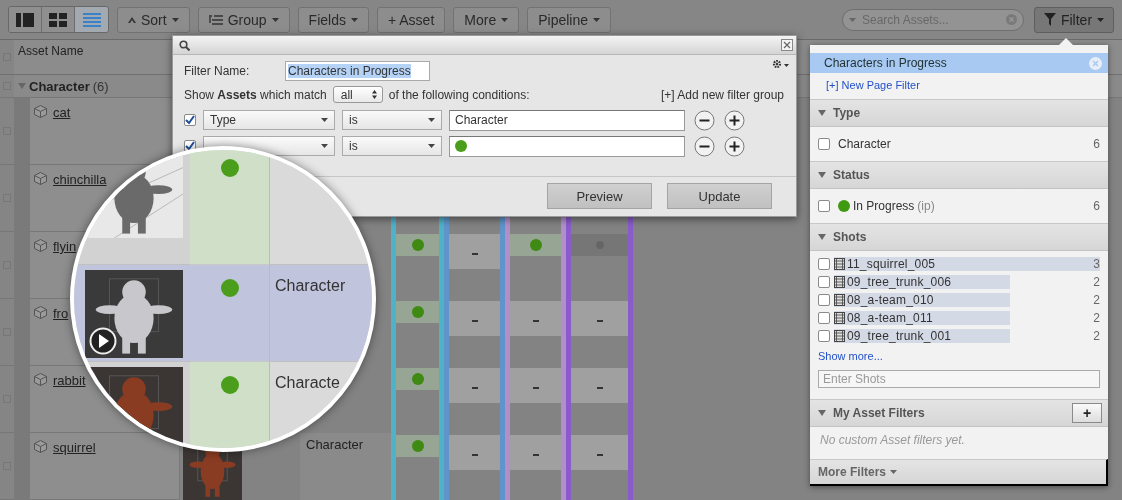 Image resolution: width=1122 pixels, height=500 pixels. Describe the element at coordinates (100, 86) in the screenshot. I see `group-count: (6)` at that location.